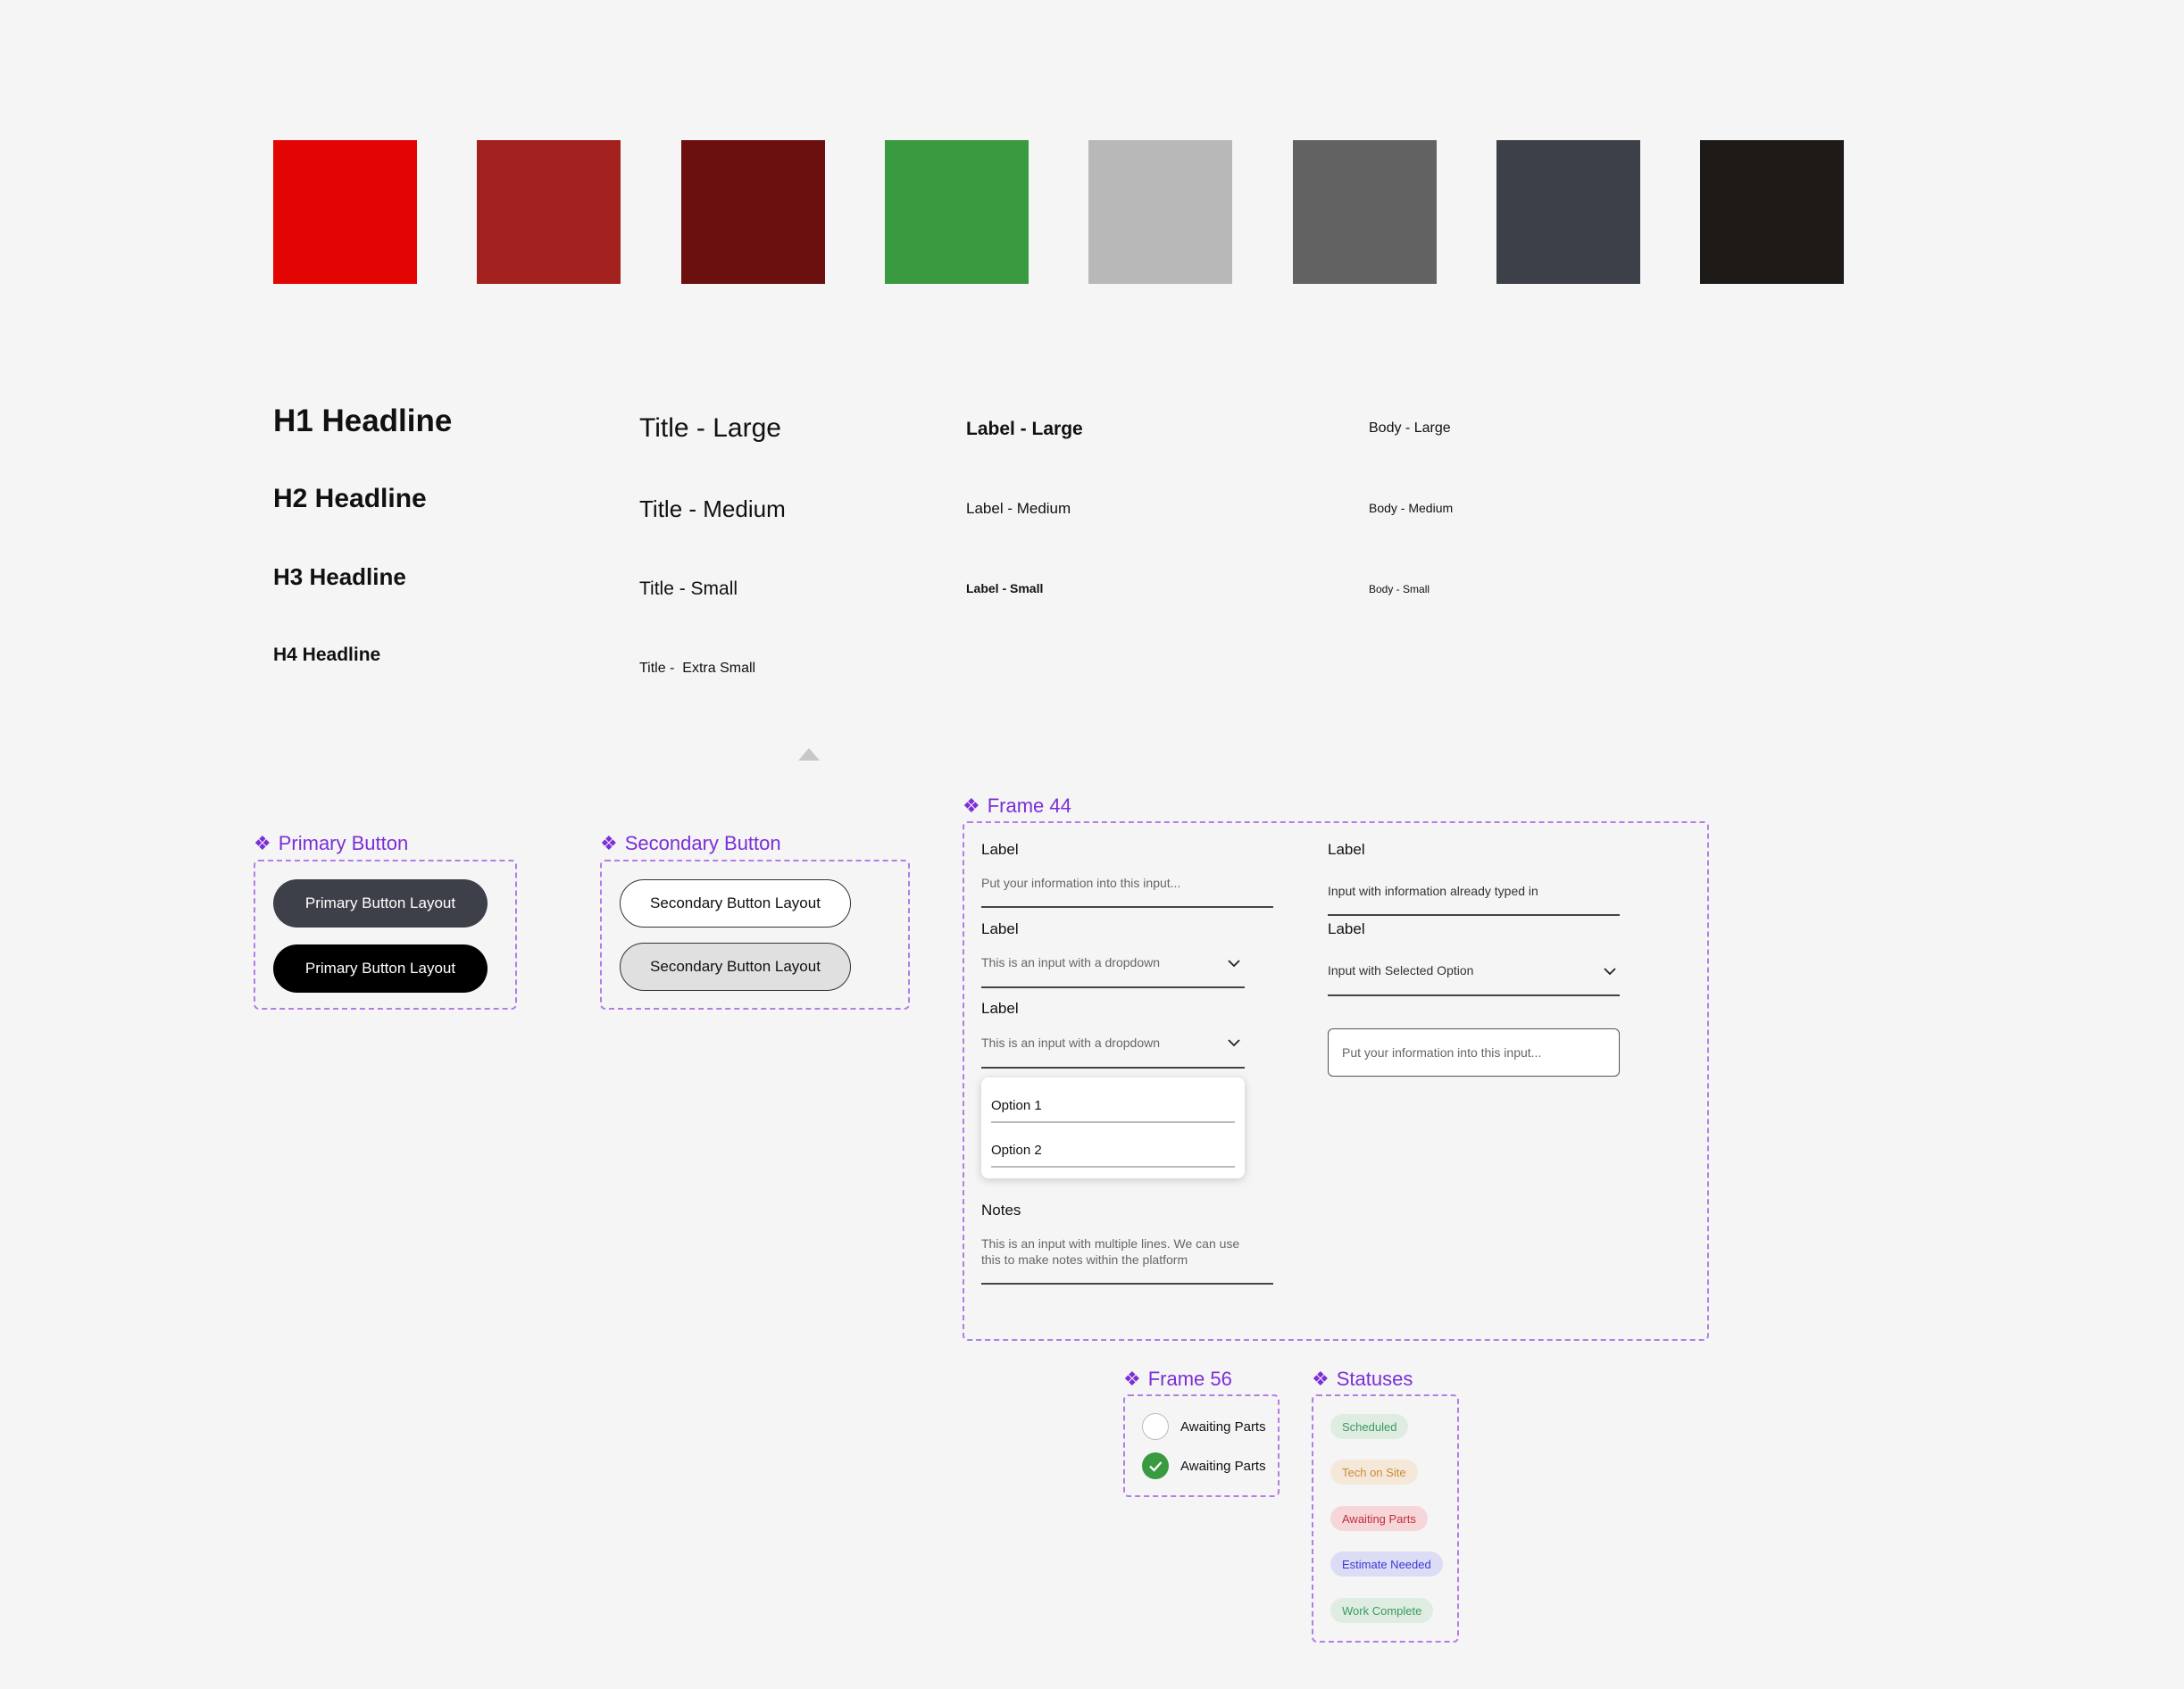  I want to click on h2-headline-sample: H2 Headline, so click(350, 498).